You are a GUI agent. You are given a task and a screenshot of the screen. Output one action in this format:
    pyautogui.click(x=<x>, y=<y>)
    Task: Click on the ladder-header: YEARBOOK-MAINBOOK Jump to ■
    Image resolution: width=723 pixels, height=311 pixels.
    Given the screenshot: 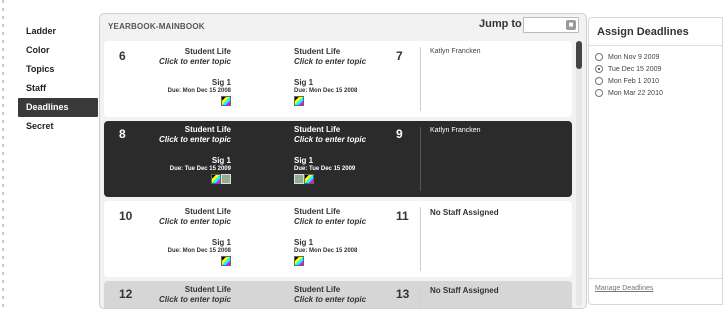 What is the action you would take?
    pyautogui.click(x=343, y=26)
    